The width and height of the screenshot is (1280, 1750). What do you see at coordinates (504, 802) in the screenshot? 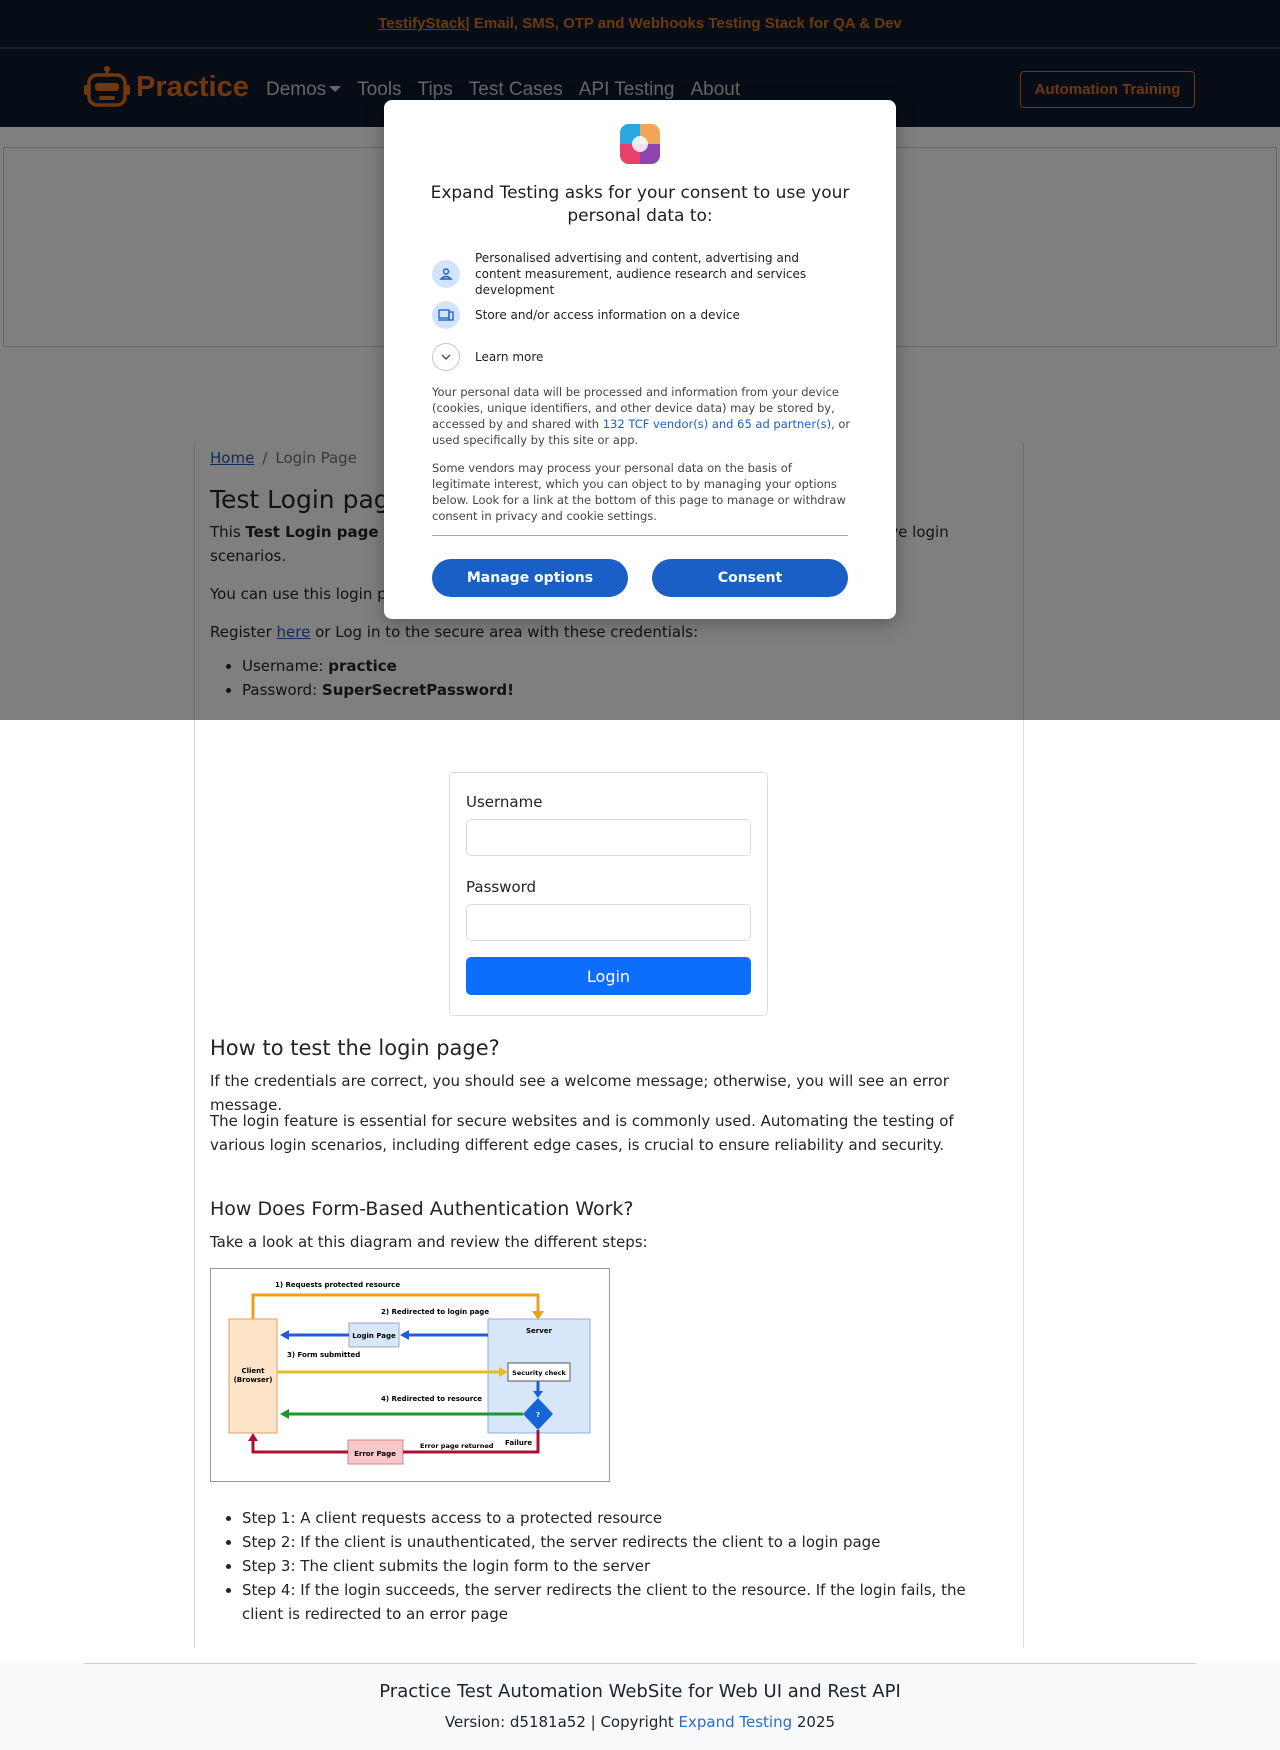
I see `username-label: Username` at bounding box center [504, 802].